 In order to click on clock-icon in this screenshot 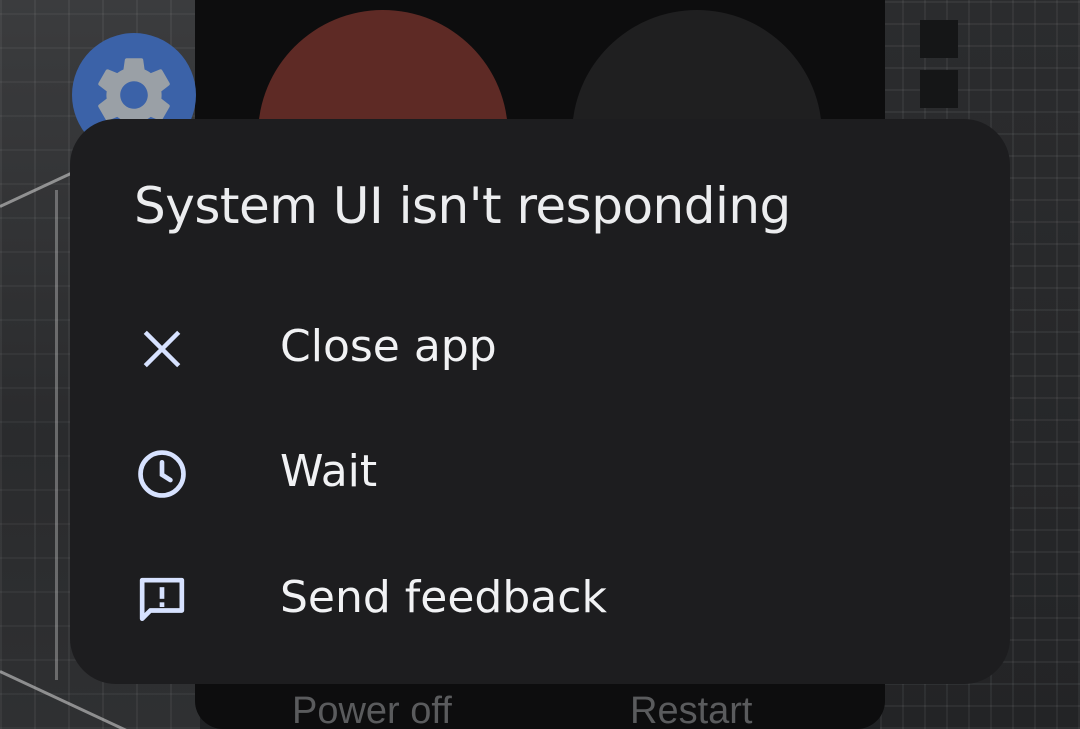, I will do `click(162, 474)`.